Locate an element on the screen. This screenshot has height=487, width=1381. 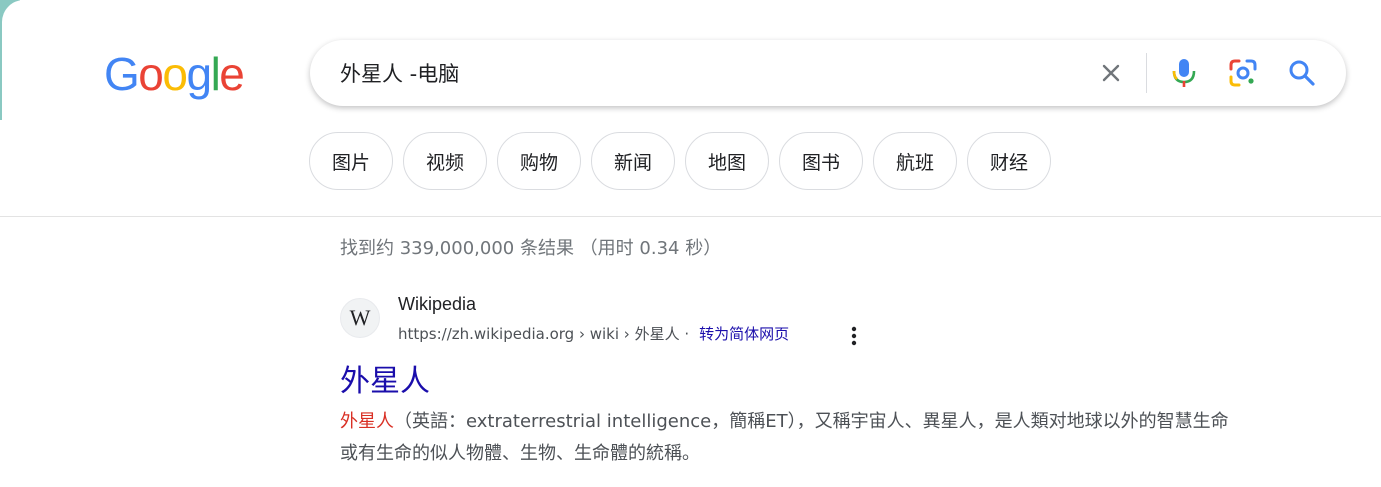
search-icon is located at coordinates (1302, 73).